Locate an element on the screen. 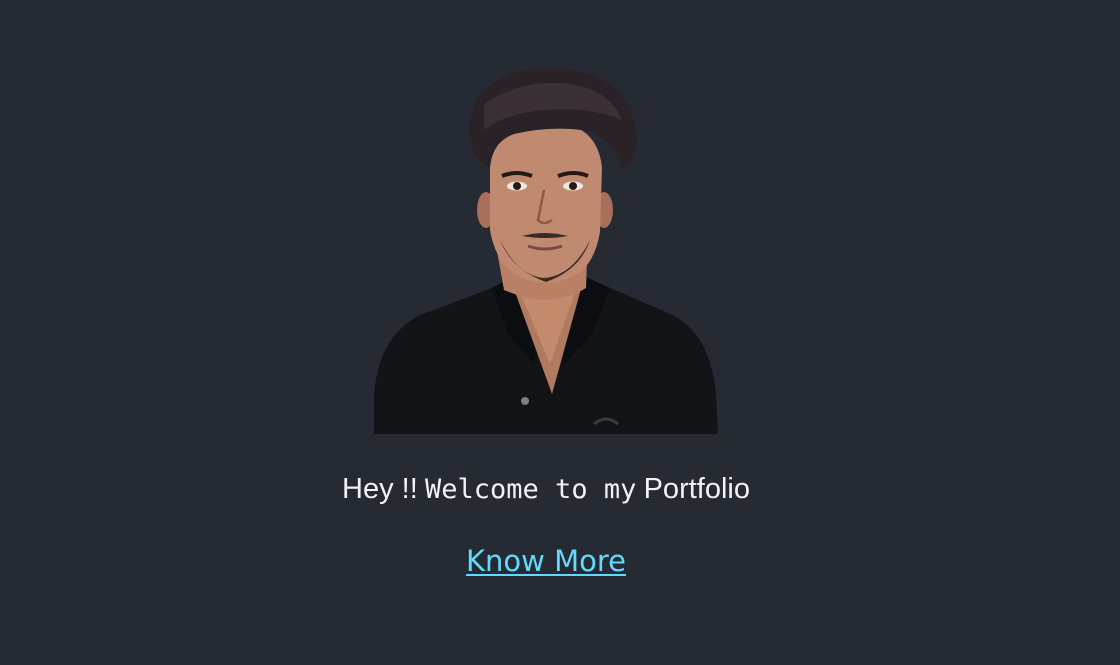 This screenshot has width=1120, height=665. know-more-link: Know More is located at coordinates (546, 561).